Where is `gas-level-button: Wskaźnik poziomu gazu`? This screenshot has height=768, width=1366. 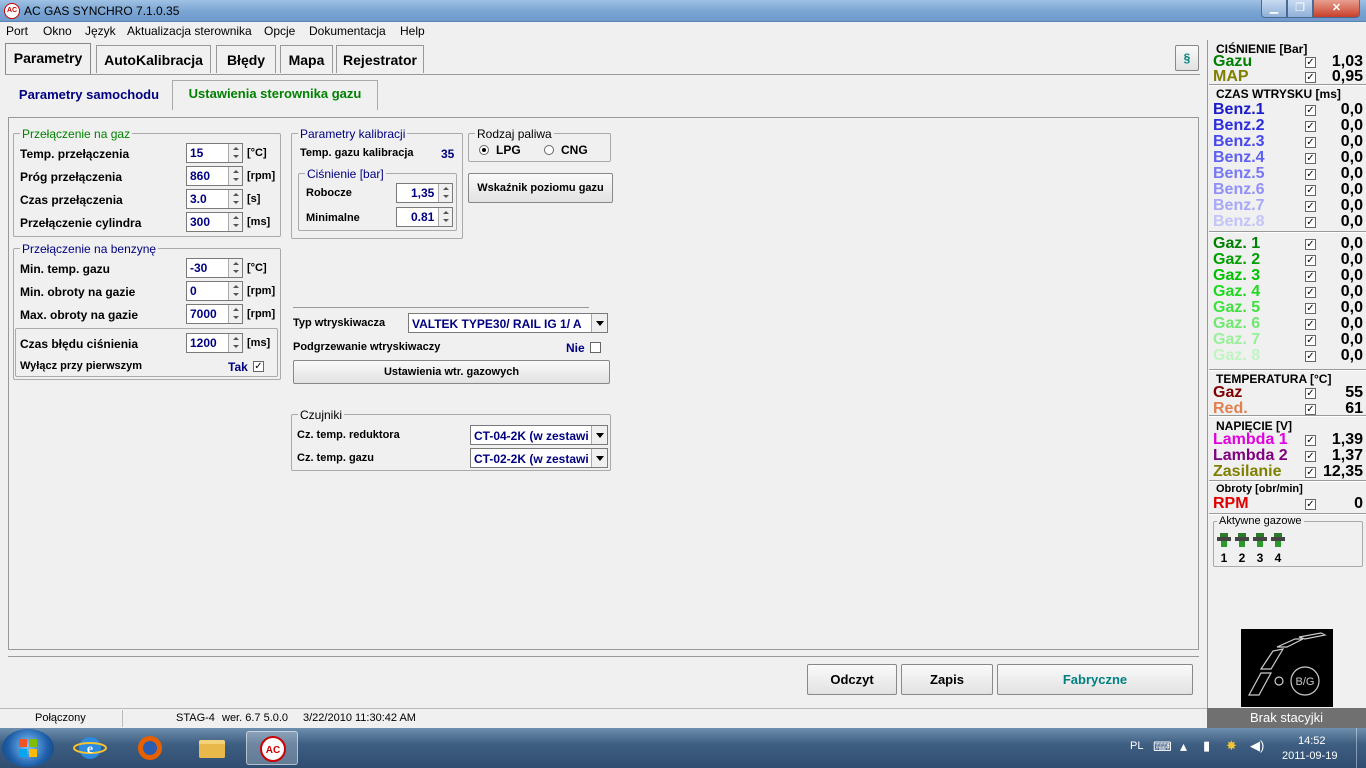 gas-level-button: Wskaźnik poziomu gazu is located at coordinates (540, 188).